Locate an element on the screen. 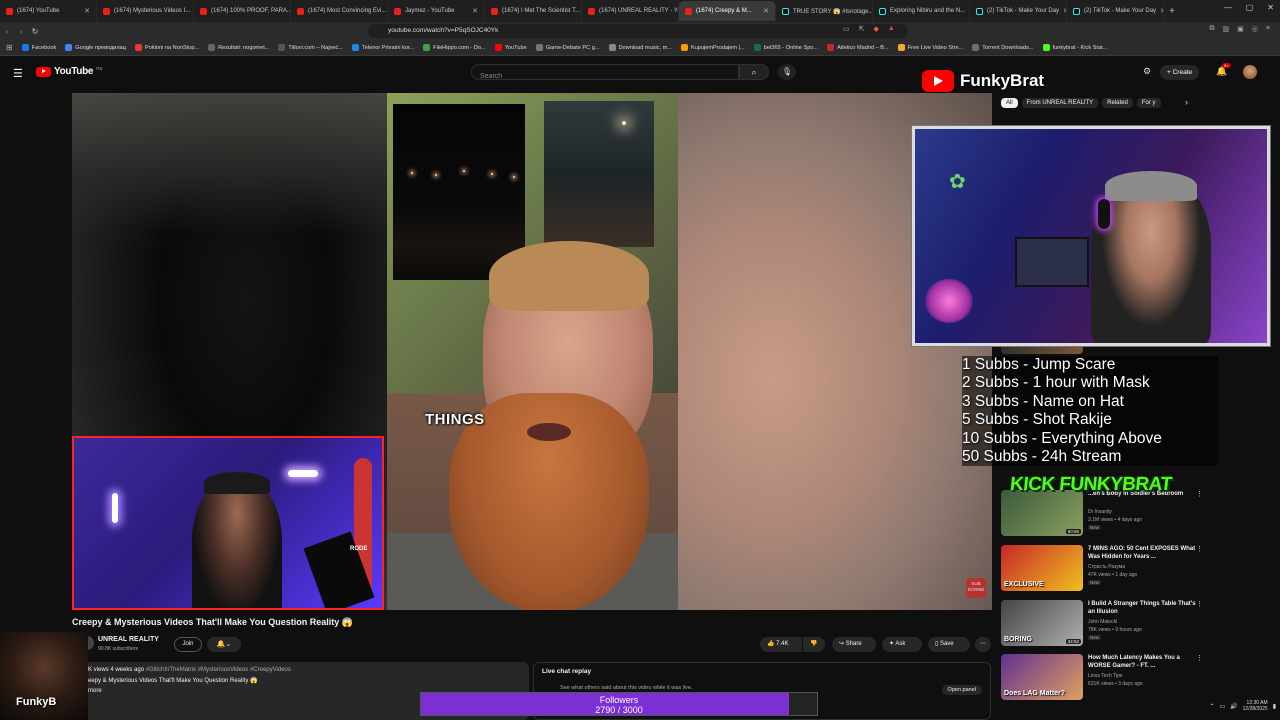 The width and height of the screenshot is (1280, 720). recommendation-channel: Страсть Разума is located at coordinates (1106, 567).